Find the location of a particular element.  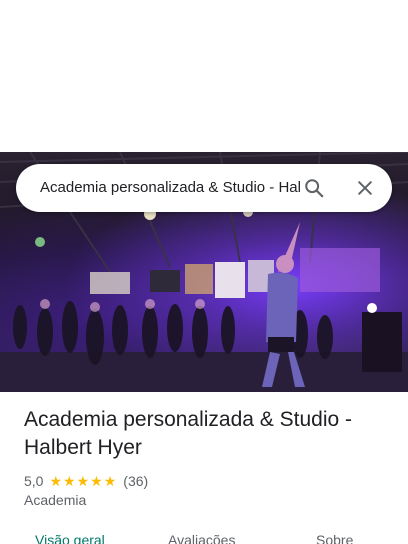

close-icon is located at coordinates (365, 188).